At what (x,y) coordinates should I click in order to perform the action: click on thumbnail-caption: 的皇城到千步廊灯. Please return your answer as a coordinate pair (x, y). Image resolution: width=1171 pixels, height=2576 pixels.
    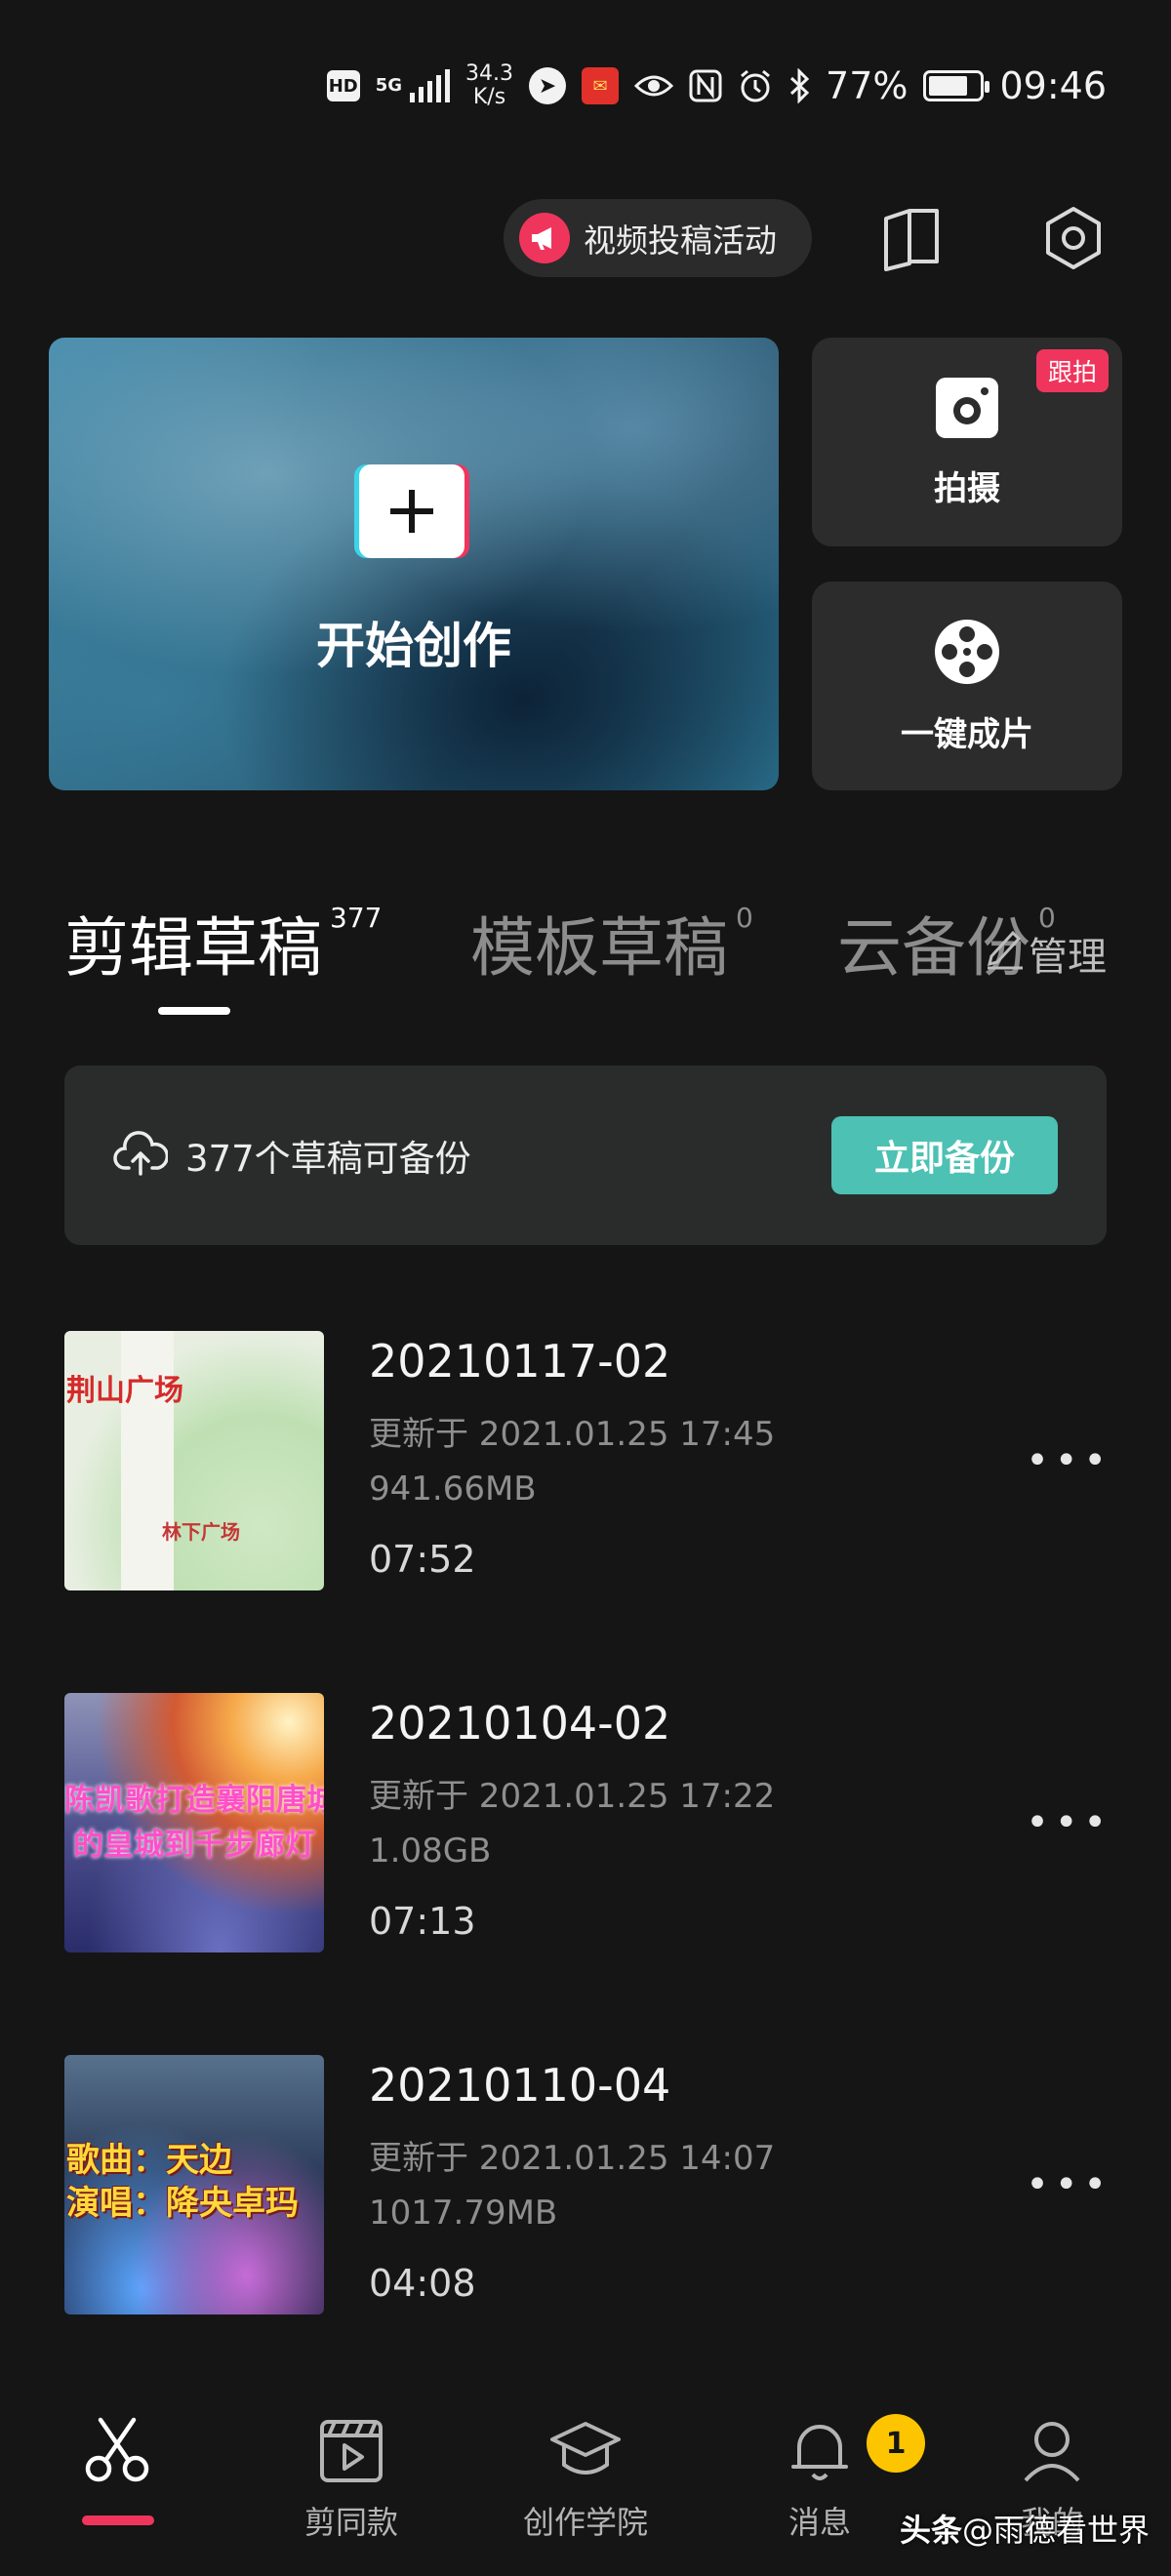
    Looking at the image, I should click on (194, 1845).